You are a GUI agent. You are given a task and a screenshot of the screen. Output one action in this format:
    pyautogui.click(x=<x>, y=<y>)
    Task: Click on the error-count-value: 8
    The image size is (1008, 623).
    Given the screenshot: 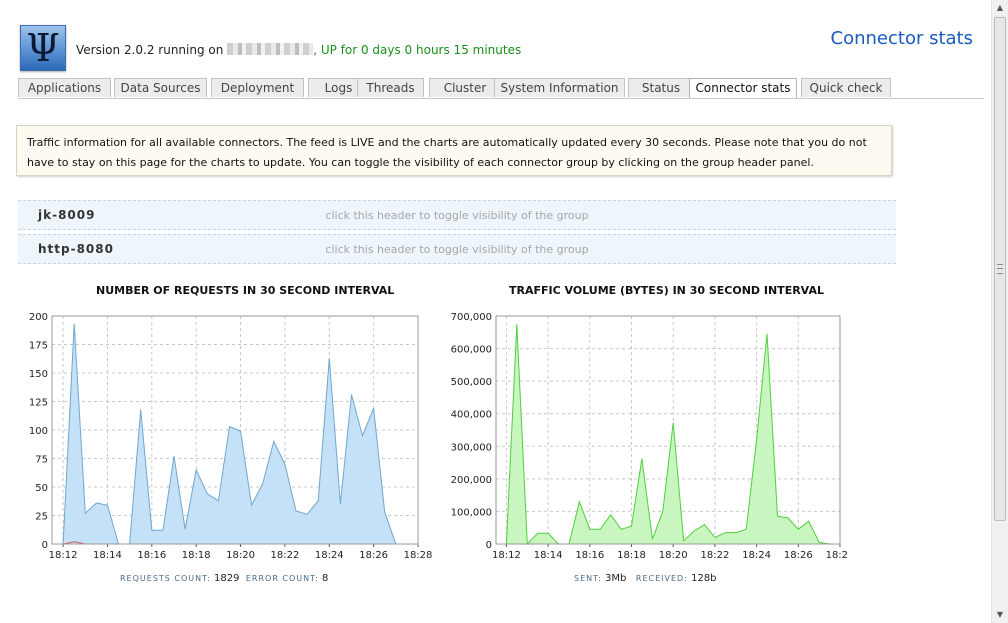 What is the action you would take?
    pyautogui.click(x=325, y=578)
    